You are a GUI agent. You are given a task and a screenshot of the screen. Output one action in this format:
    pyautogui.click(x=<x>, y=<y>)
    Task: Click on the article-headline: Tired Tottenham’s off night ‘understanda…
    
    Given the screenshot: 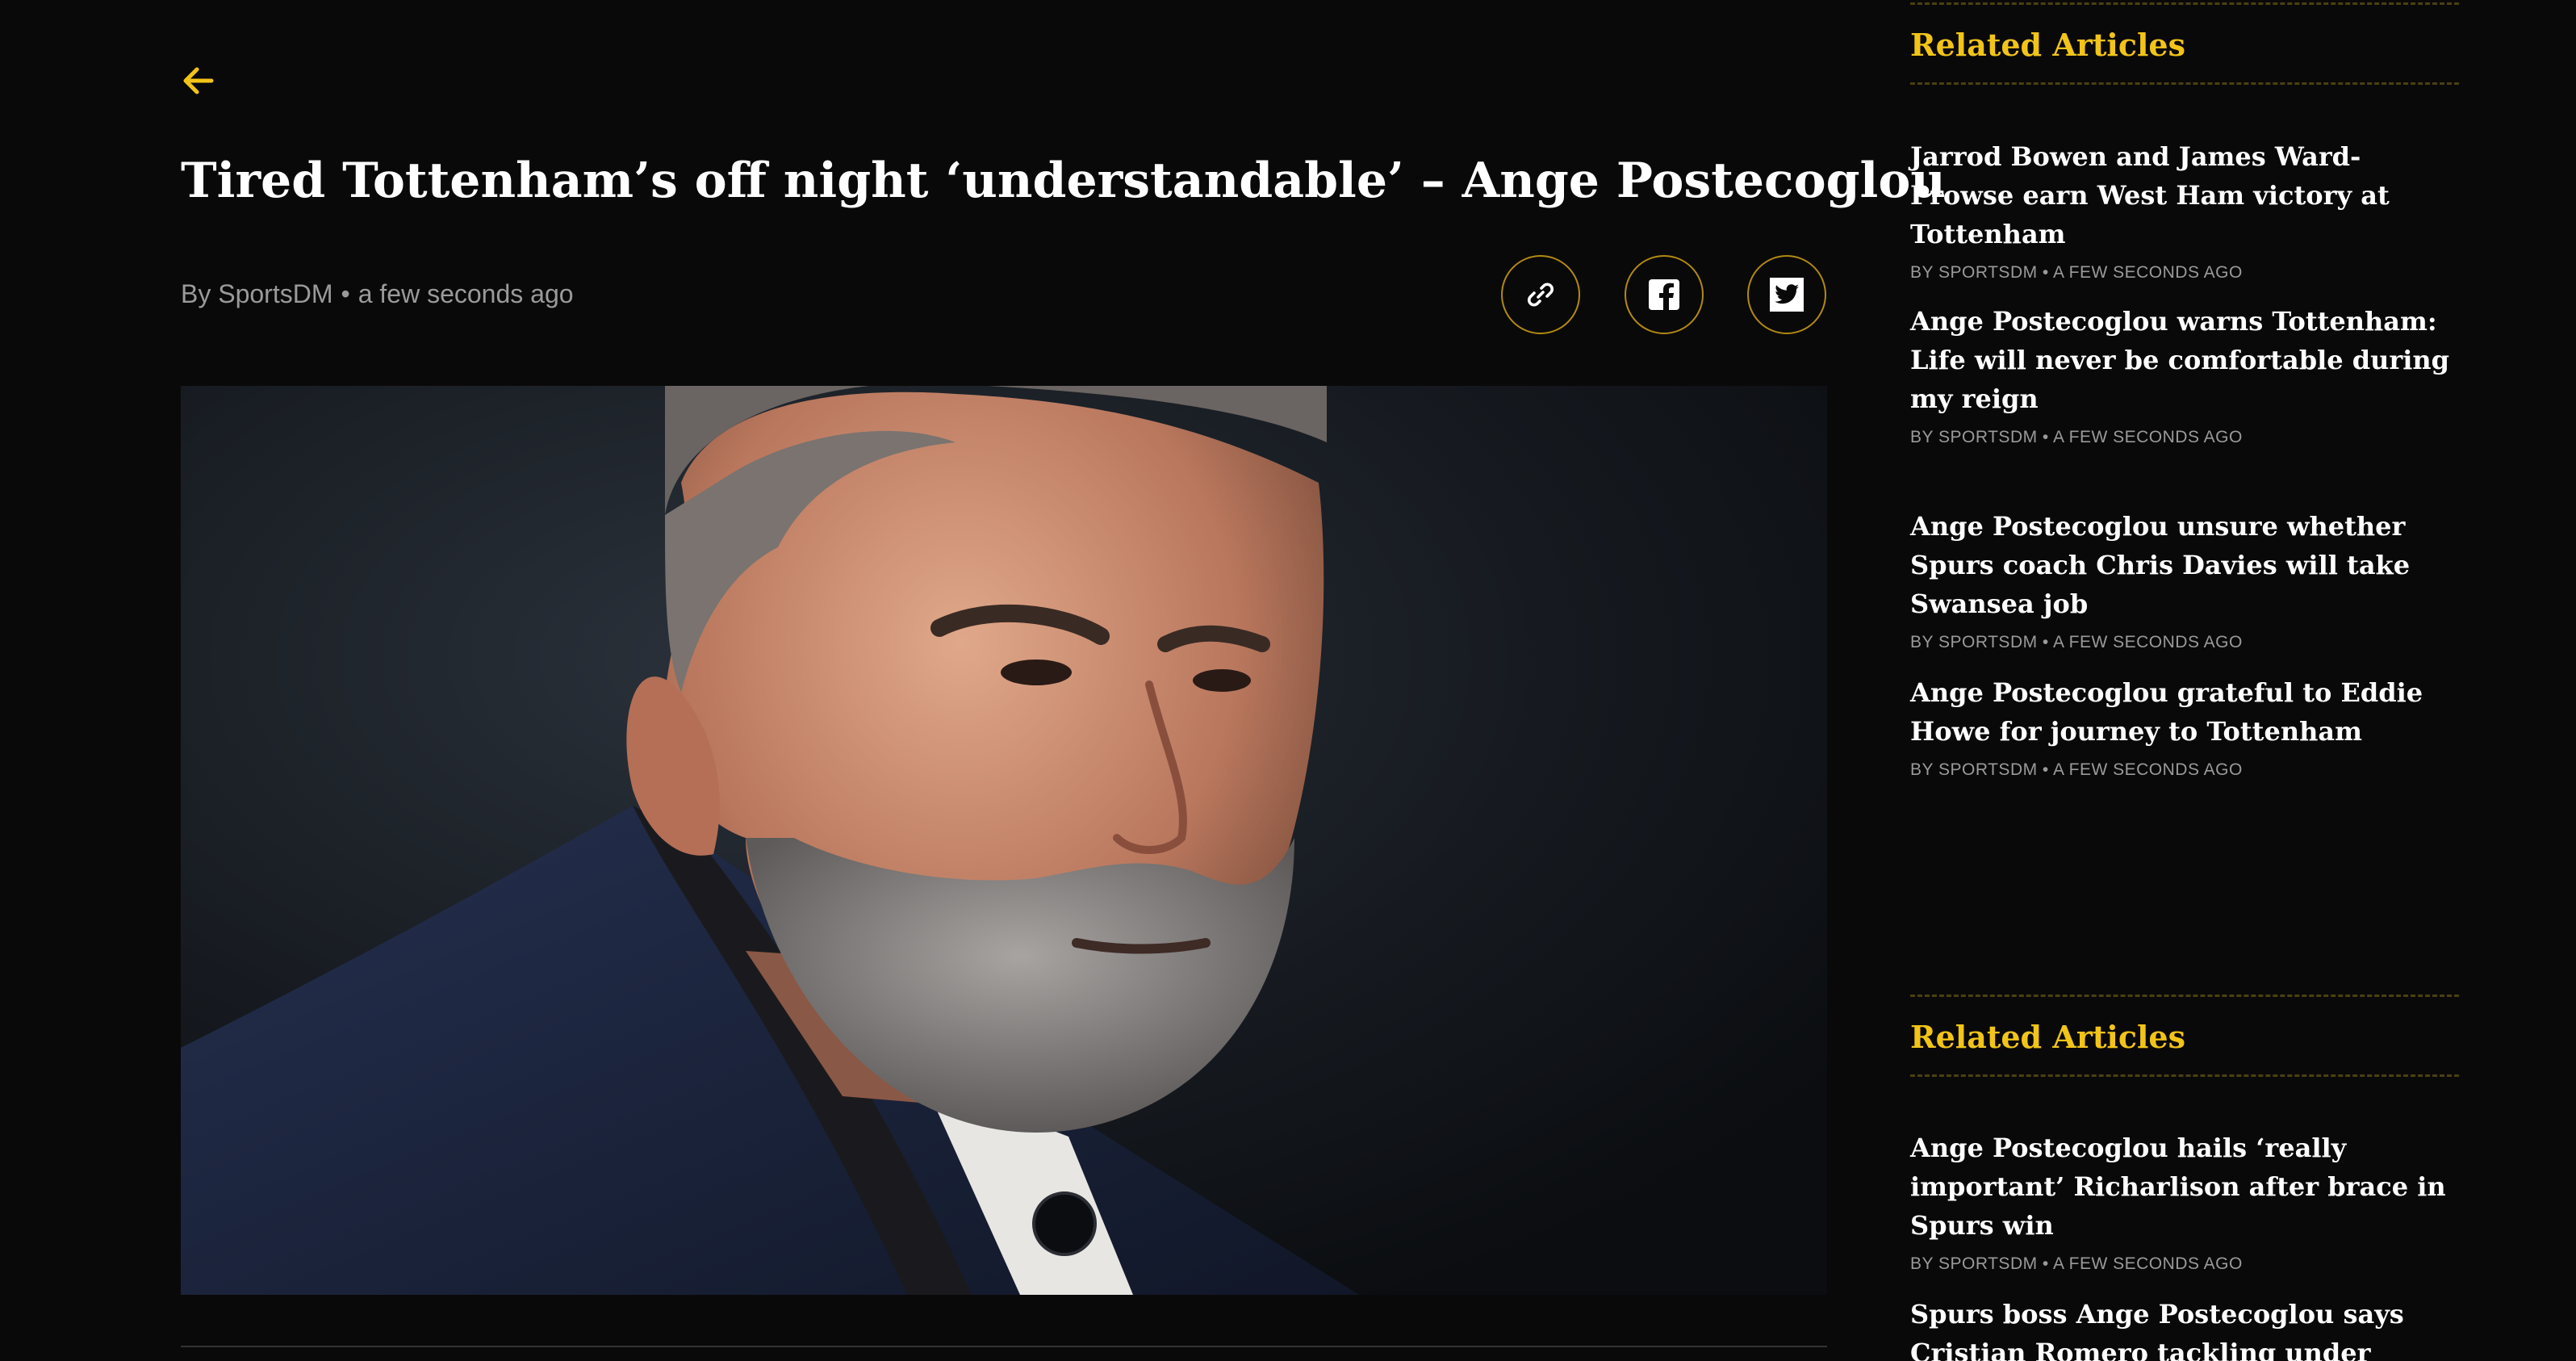 What is the action you would take?
    pyautogui.click(x=1063, y=181)
    